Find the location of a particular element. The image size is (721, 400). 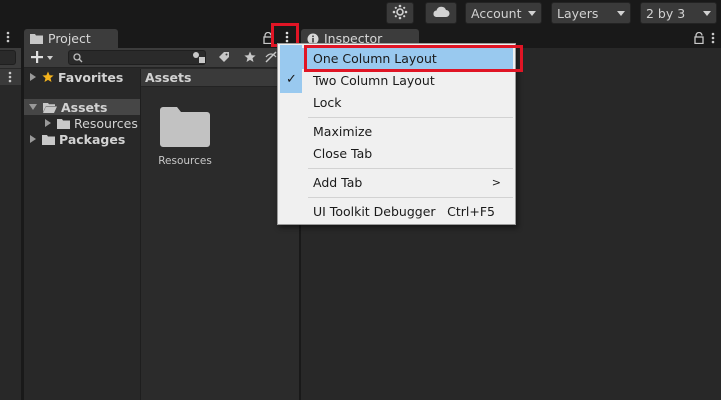

asset-folder-resources: Resources is located at coordinates (185, 137).